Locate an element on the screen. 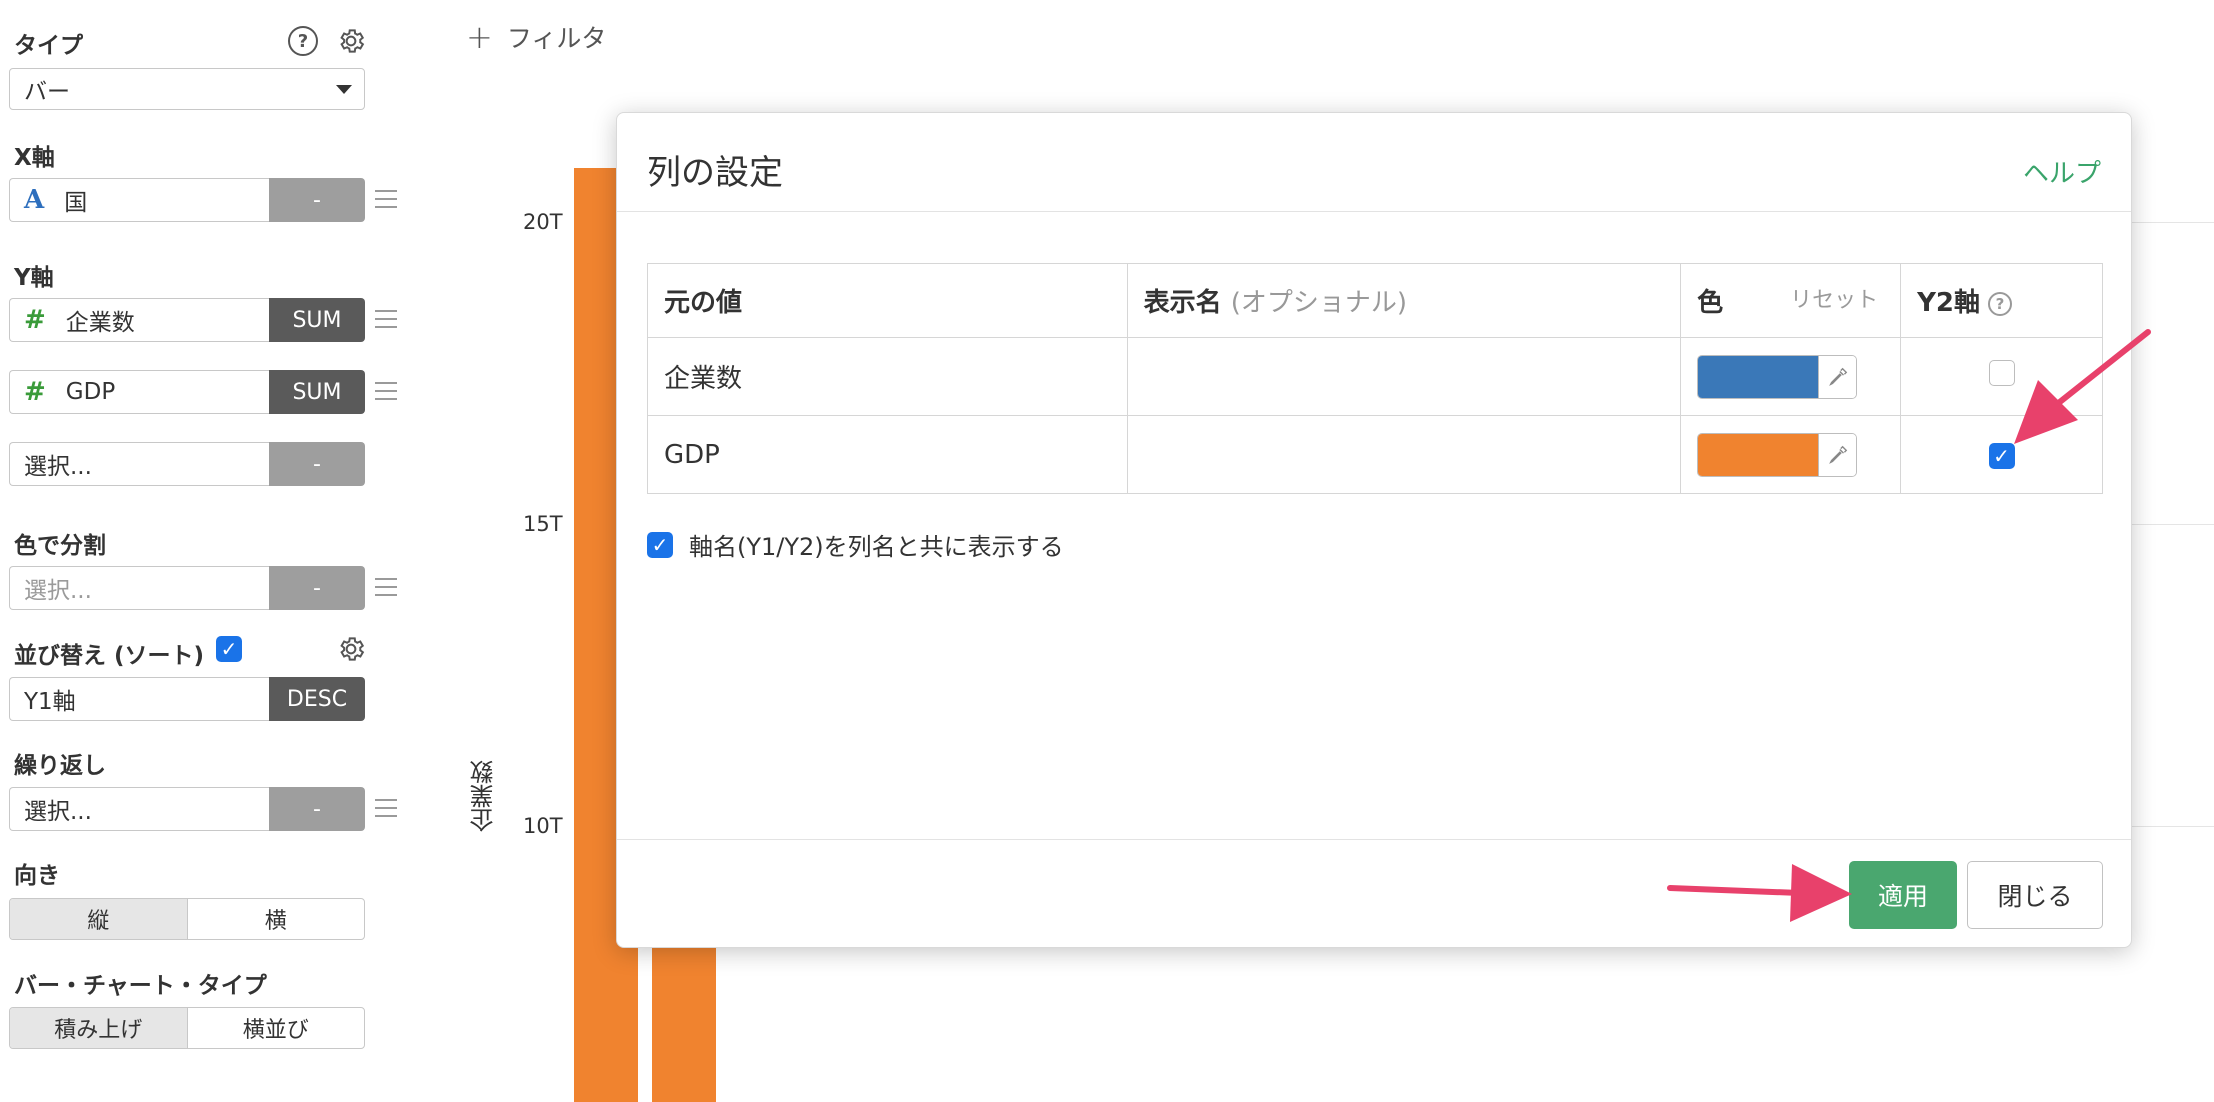 Image resolution: width=2214 pixels, height=1102 pixels. x-axis-agg-button: - is located at coordinates (317, 200).